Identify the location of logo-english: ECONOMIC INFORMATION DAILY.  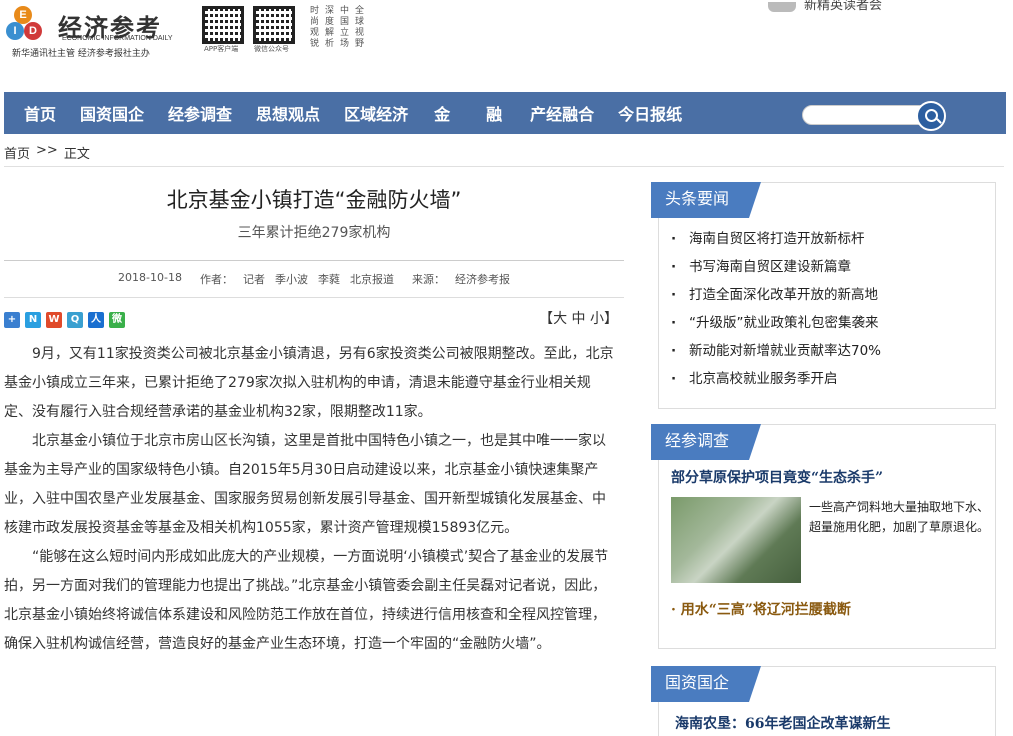
(117, 38).